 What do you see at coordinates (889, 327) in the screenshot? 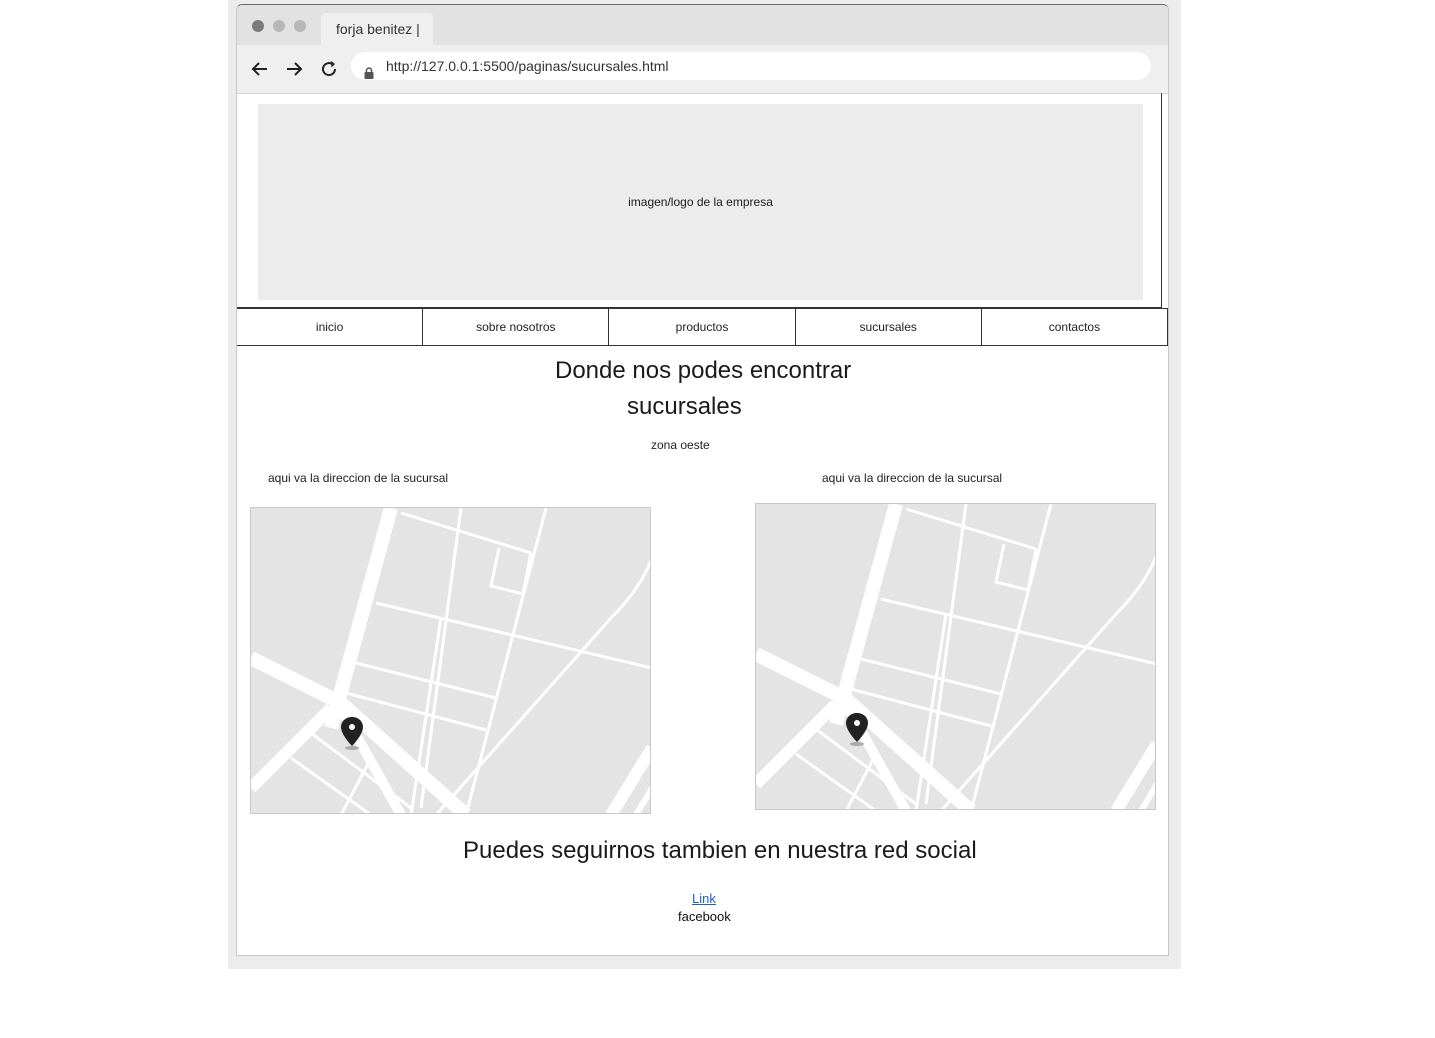
I see `nav-item-sucursales: sucursales` at bounding box center [889, 327].